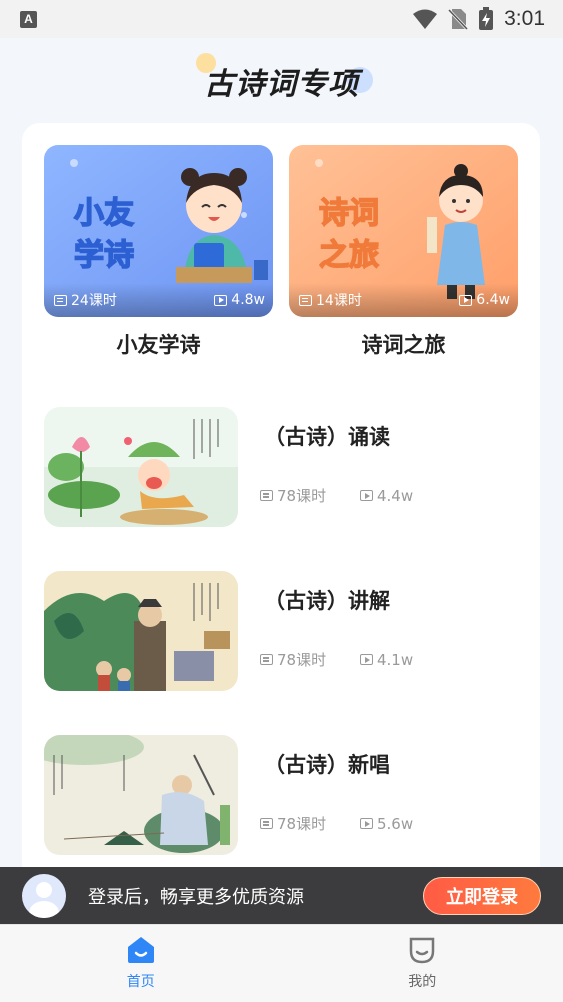 The height and width of the screenshot is (1002, 563). What do you see at coordinates (327, 601) in the screenshot?
I see `course-title: （古诗）讲解` at bounding box center [327, 601].